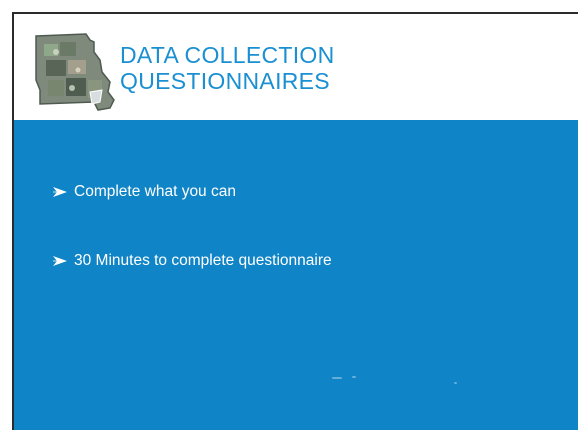 This screenshot has height=431, width=580. Describe the element at coordinates (203, 260) in the screenshot. I see `bullet-text: 30 Minutes to complete questionnaire` at that location.